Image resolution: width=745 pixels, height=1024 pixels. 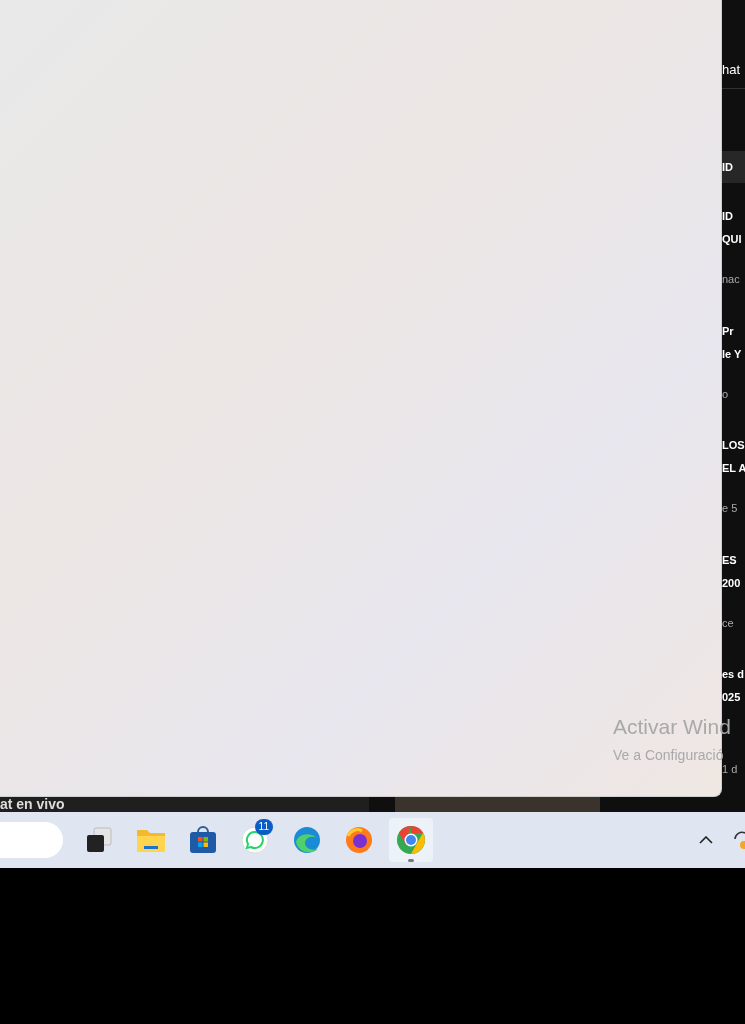 What do you see at coordinates (31, 840) in the screenshot?
I see `search-field` at bounding box center [31, 840].